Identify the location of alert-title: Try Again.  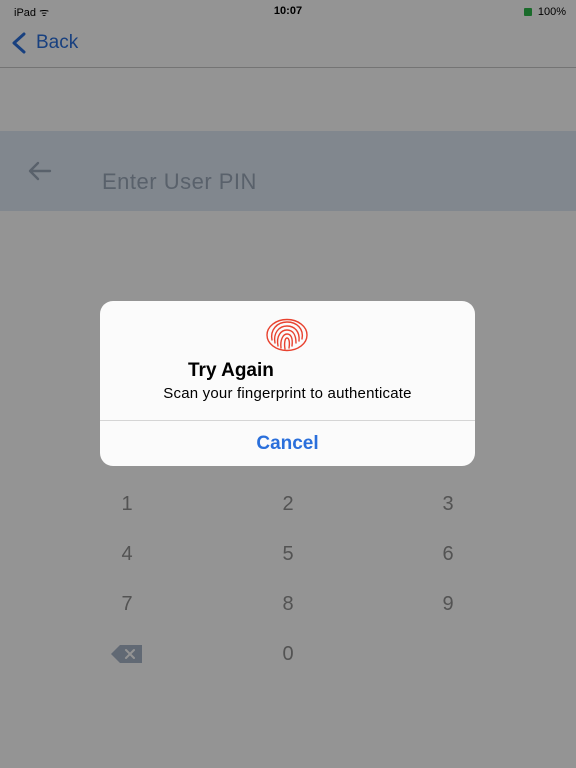
(231, 370).